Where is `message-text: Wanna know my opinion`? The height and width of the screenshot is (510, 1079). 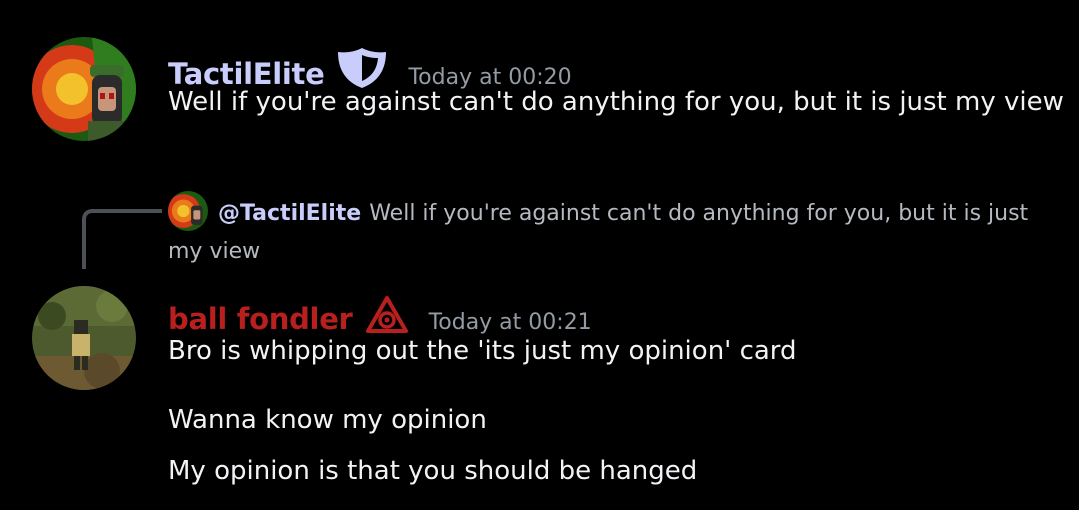
message-text: Wanna know my opinion is located at coordinates (327, 420).